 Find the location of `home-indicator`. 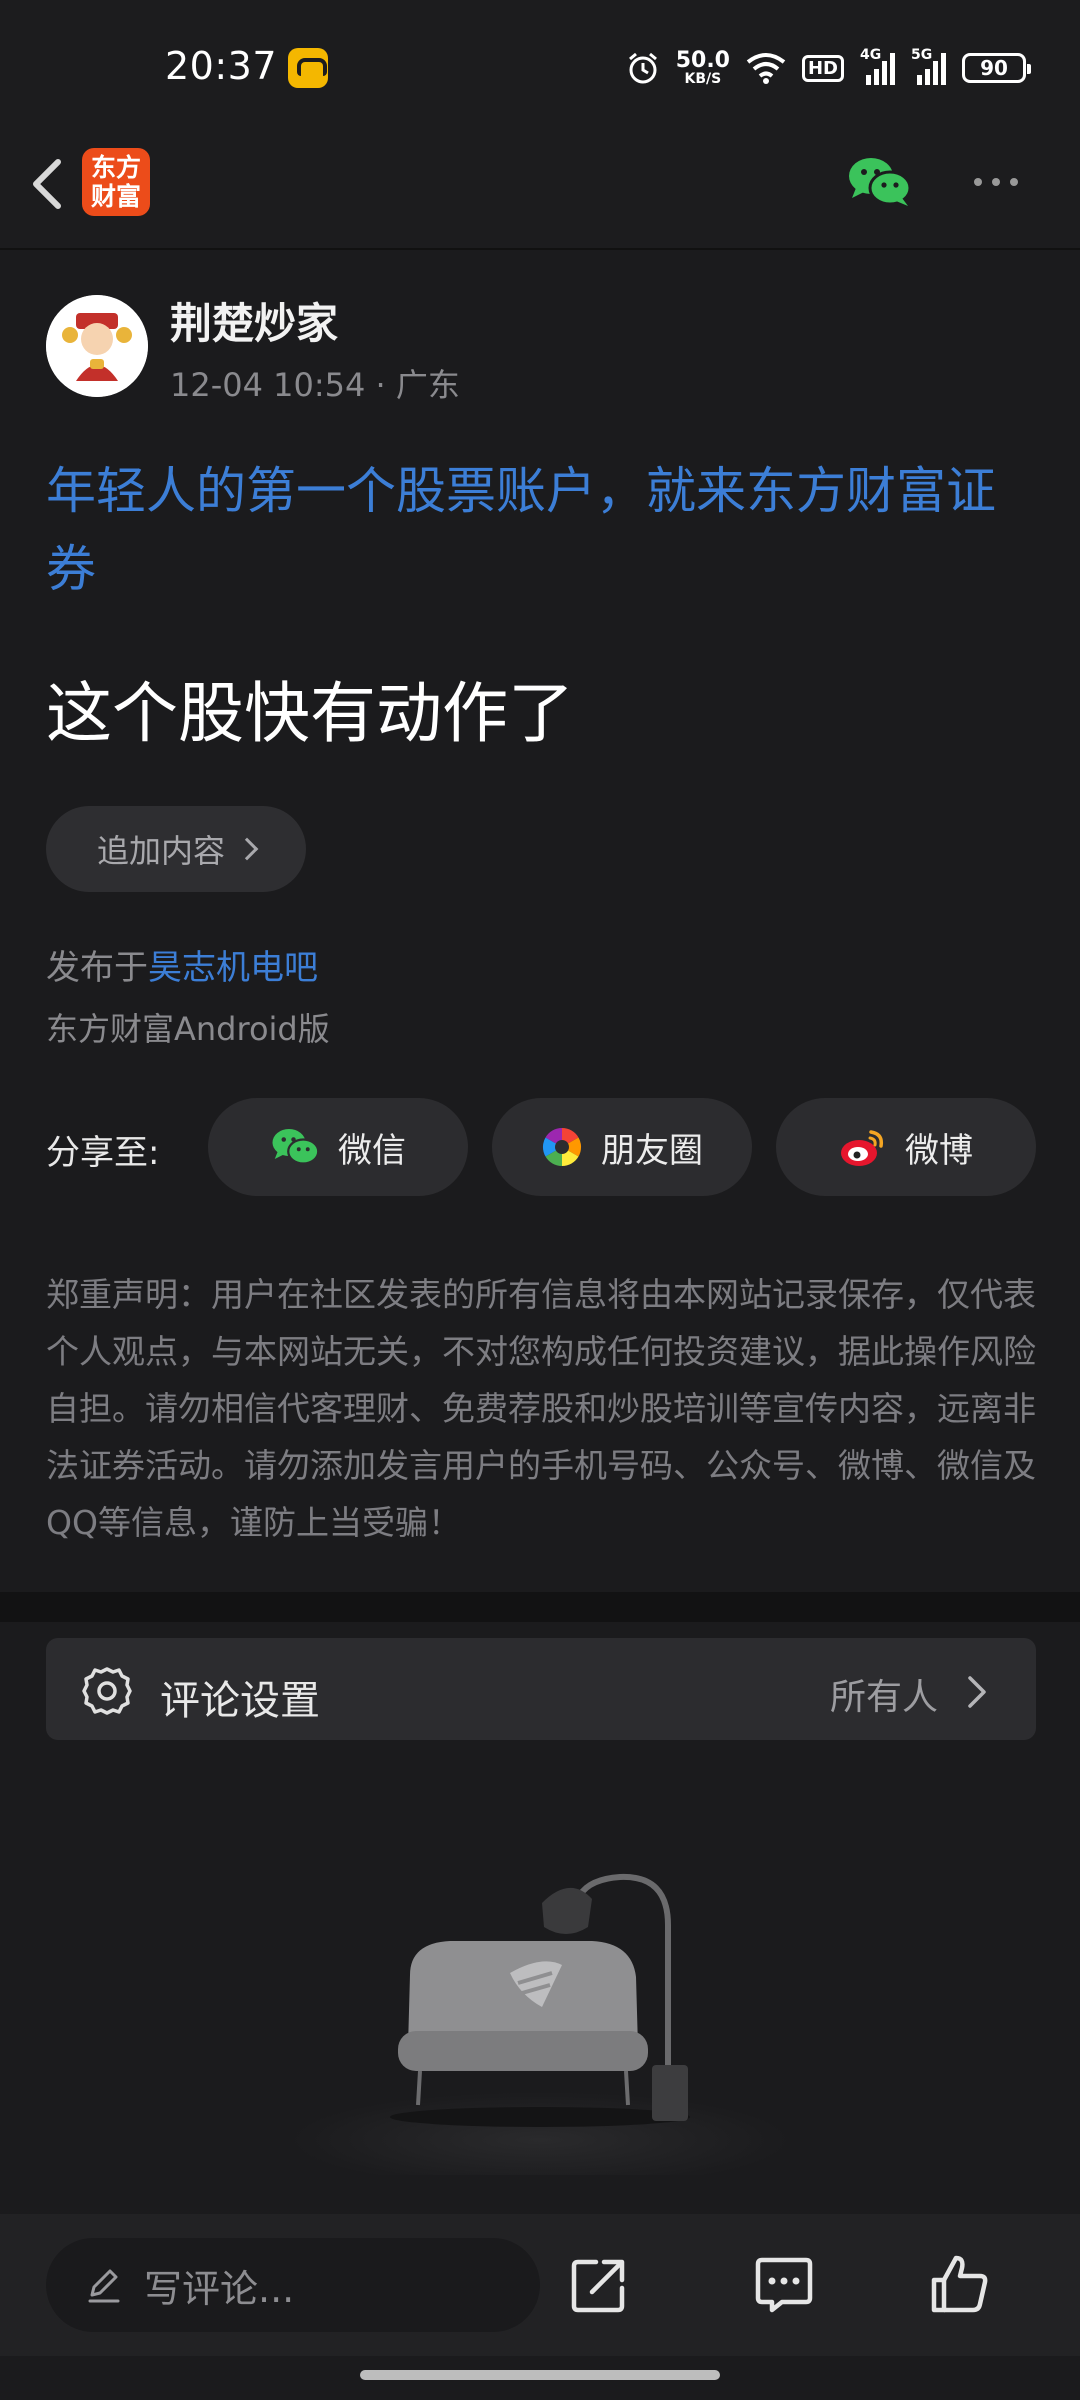

home-indicator is located at coordinates (540, 2375).